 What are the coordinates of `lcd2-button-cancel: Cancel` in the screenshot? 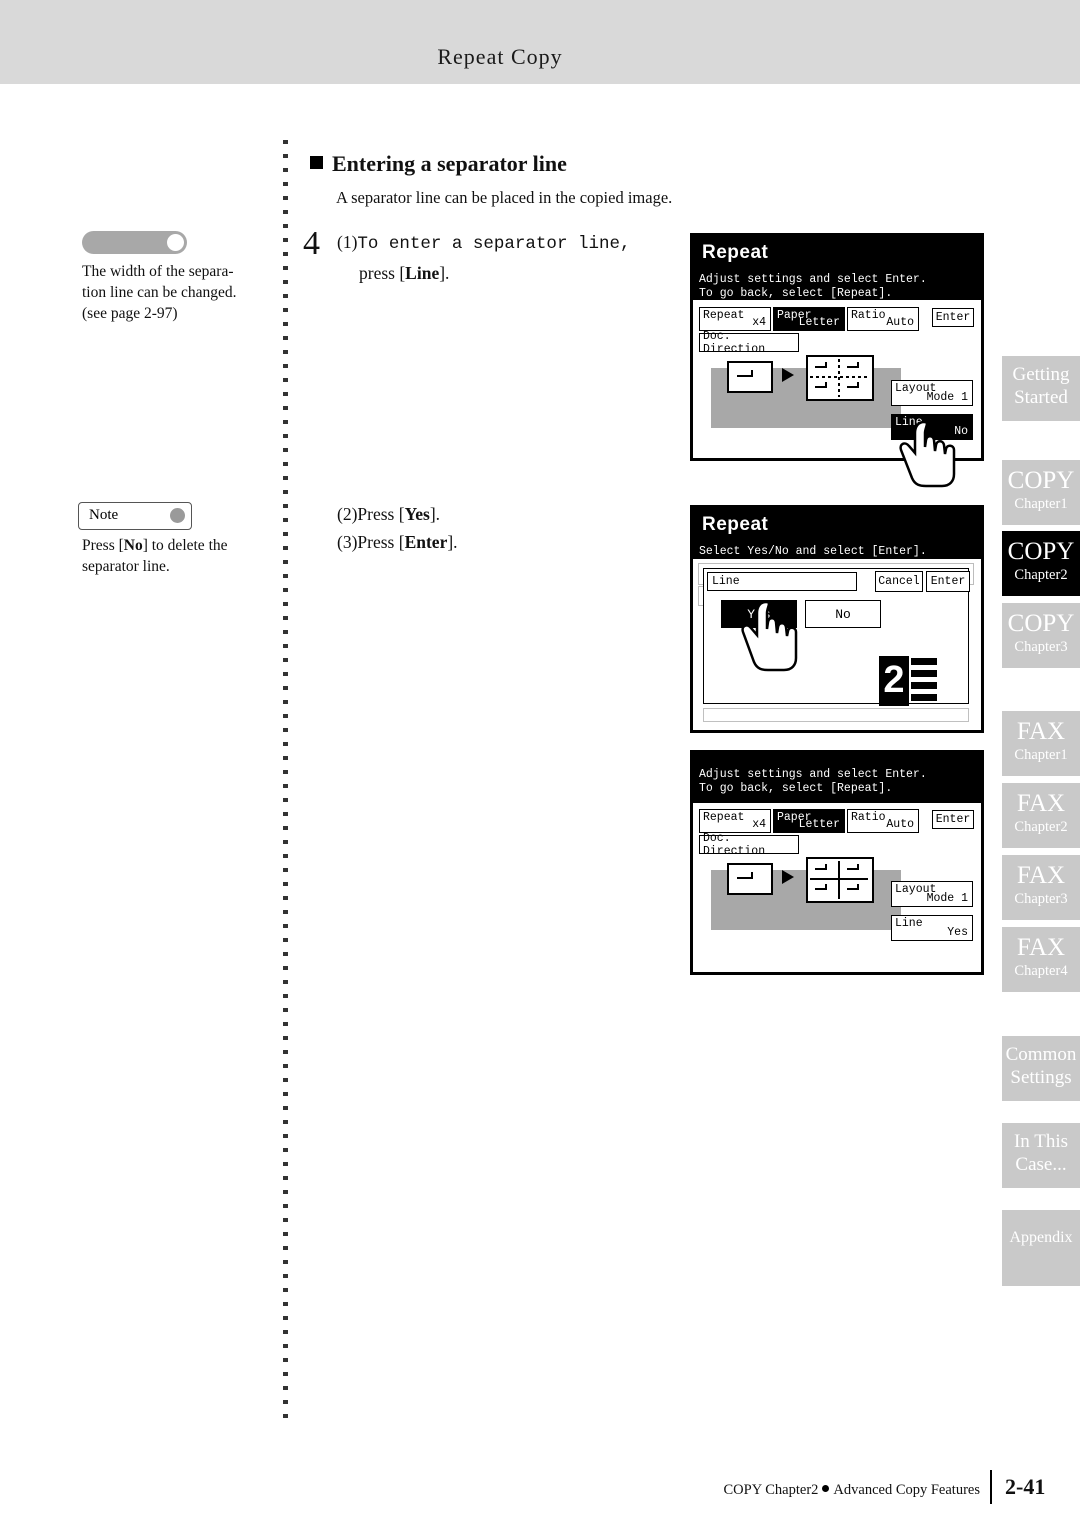 It's located at (899, 581).